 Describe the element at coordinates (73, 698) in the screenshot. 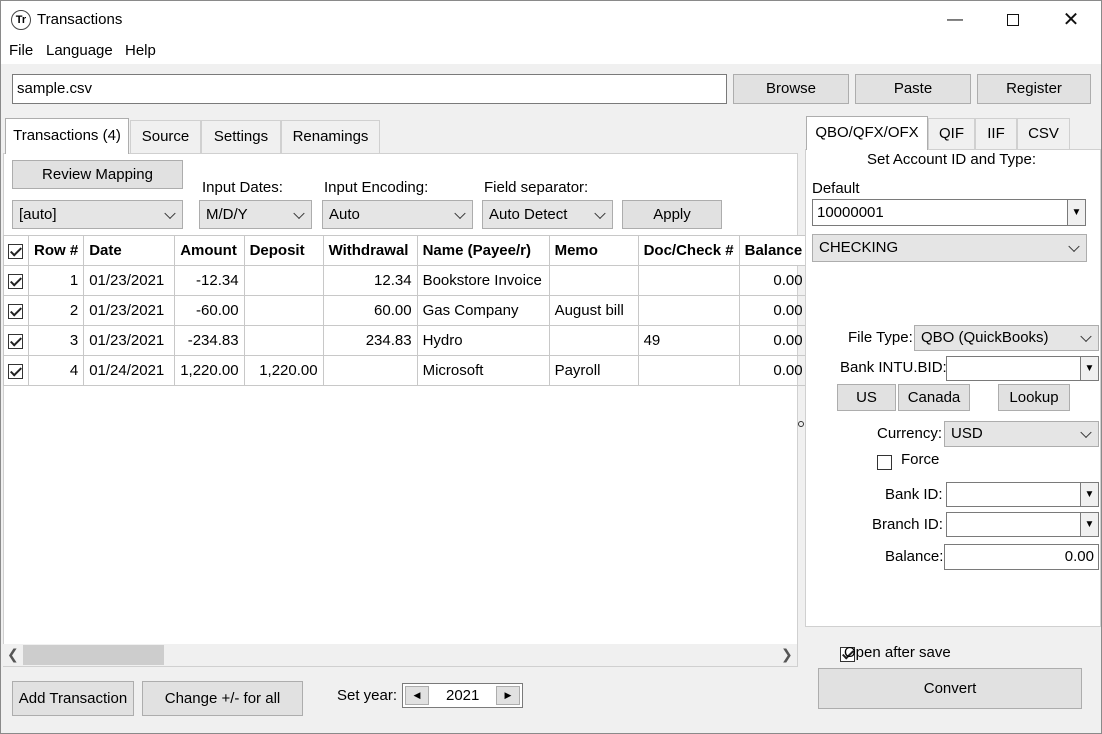

I see `add-transaction-button: Add Transaction` at that location.